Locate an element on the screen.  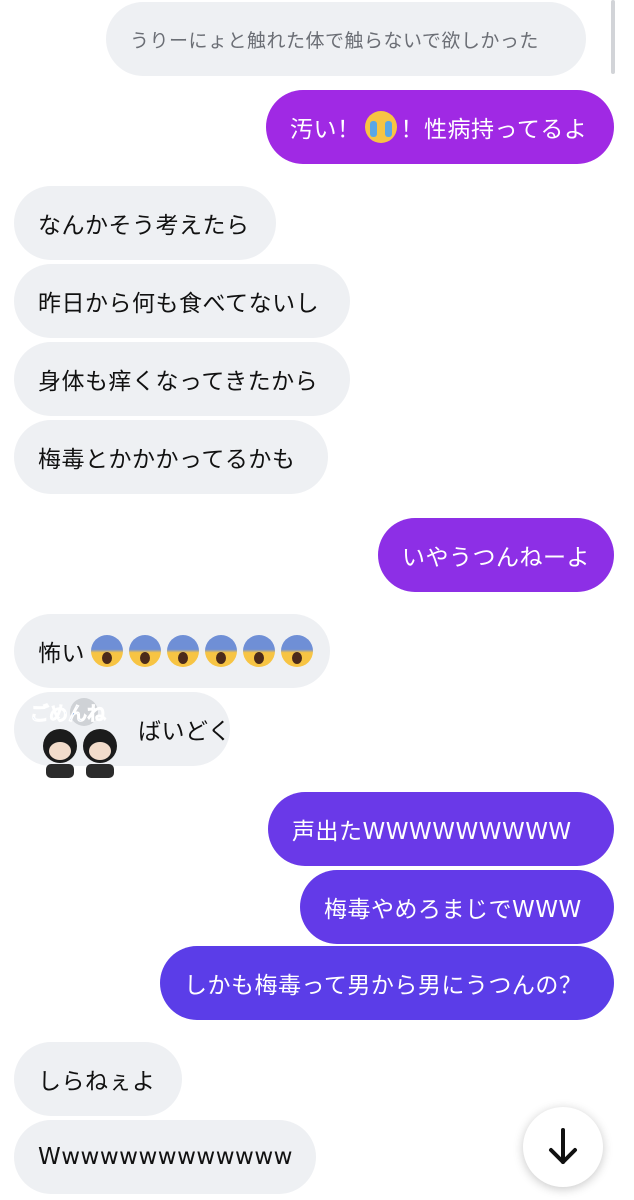
incoming-message-bubble: 怖い is located at coordinates (172, 651).